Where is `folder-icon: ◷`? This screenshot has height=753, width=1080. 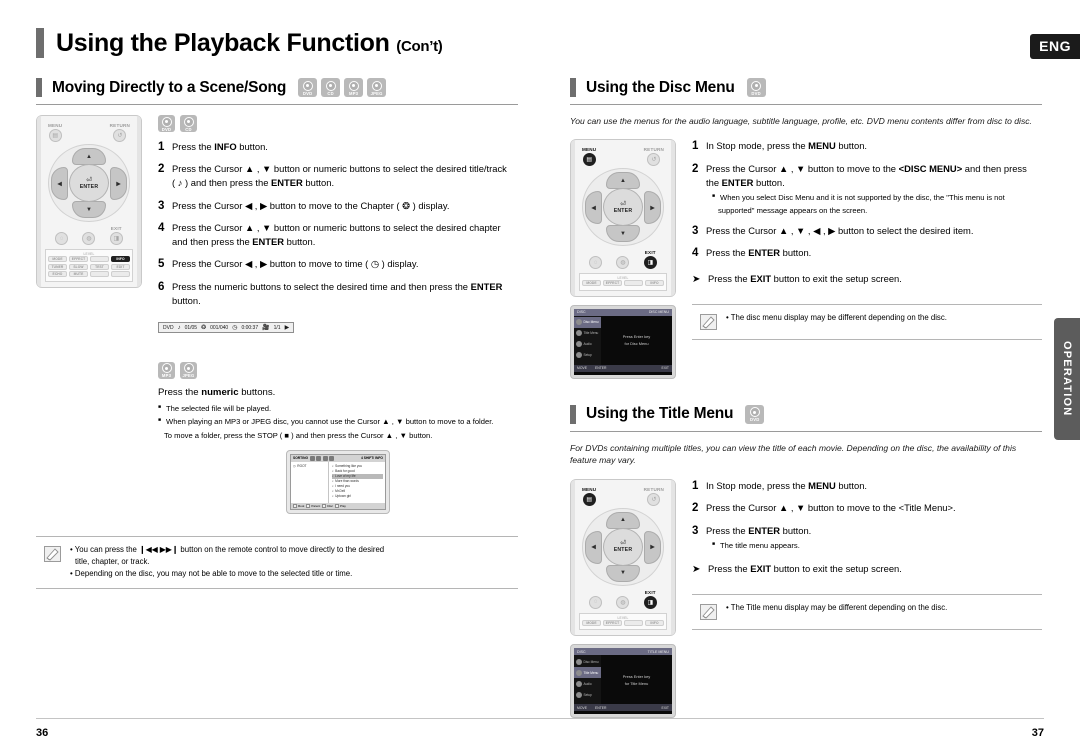
folder-icon: ◷ is located at coordinates (294, 465).